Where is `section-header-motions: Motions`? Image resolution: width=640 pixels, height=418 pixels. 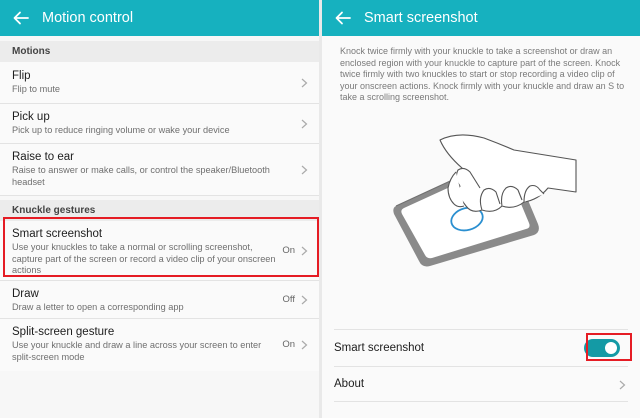 section-header-motions: Motions is located at coordinates (159, 51).